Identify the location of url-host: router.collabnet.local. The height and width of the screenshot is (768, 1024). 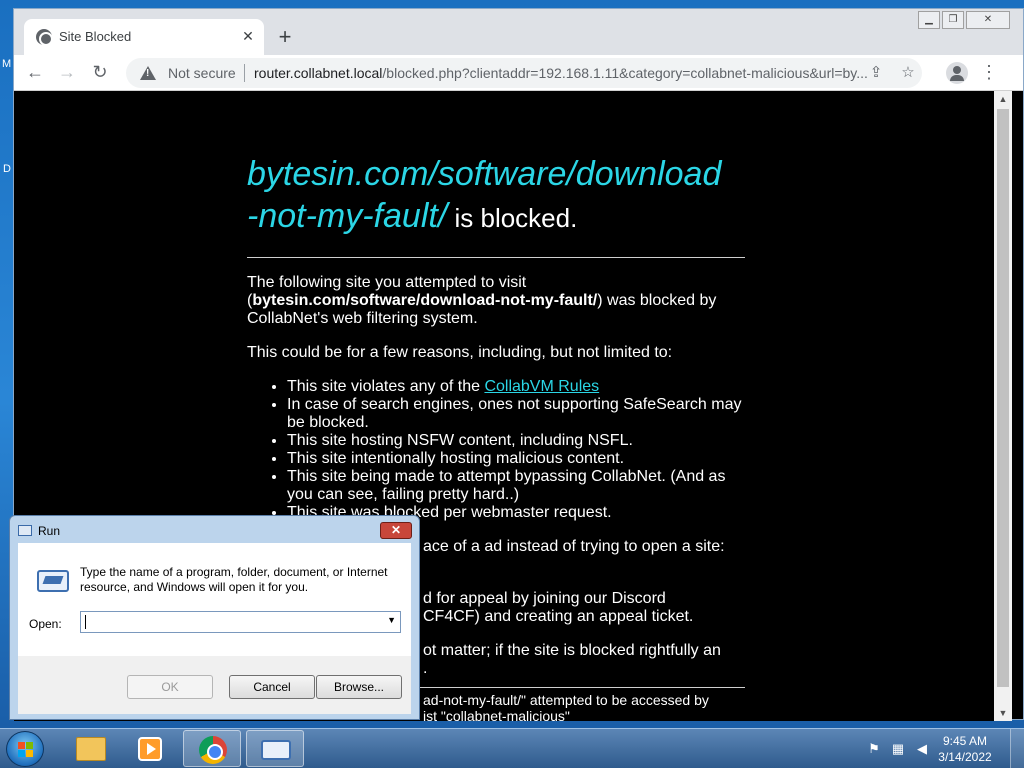
(318, 73).